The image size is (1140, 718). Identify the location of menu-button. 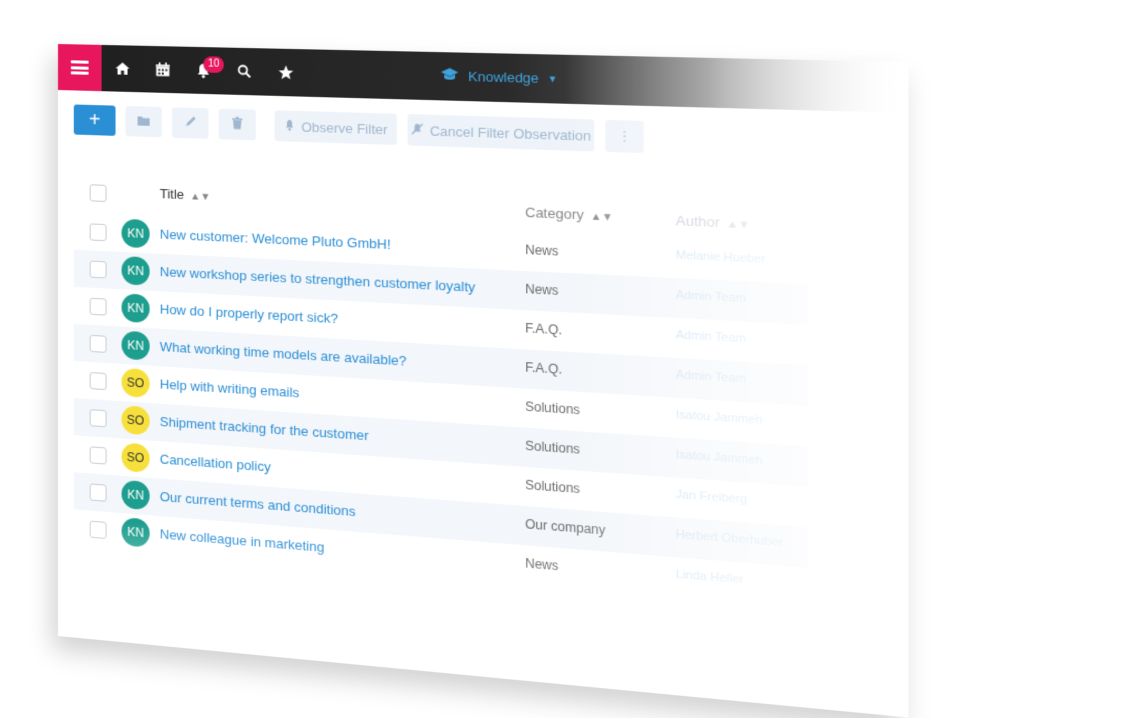
(80, 68).